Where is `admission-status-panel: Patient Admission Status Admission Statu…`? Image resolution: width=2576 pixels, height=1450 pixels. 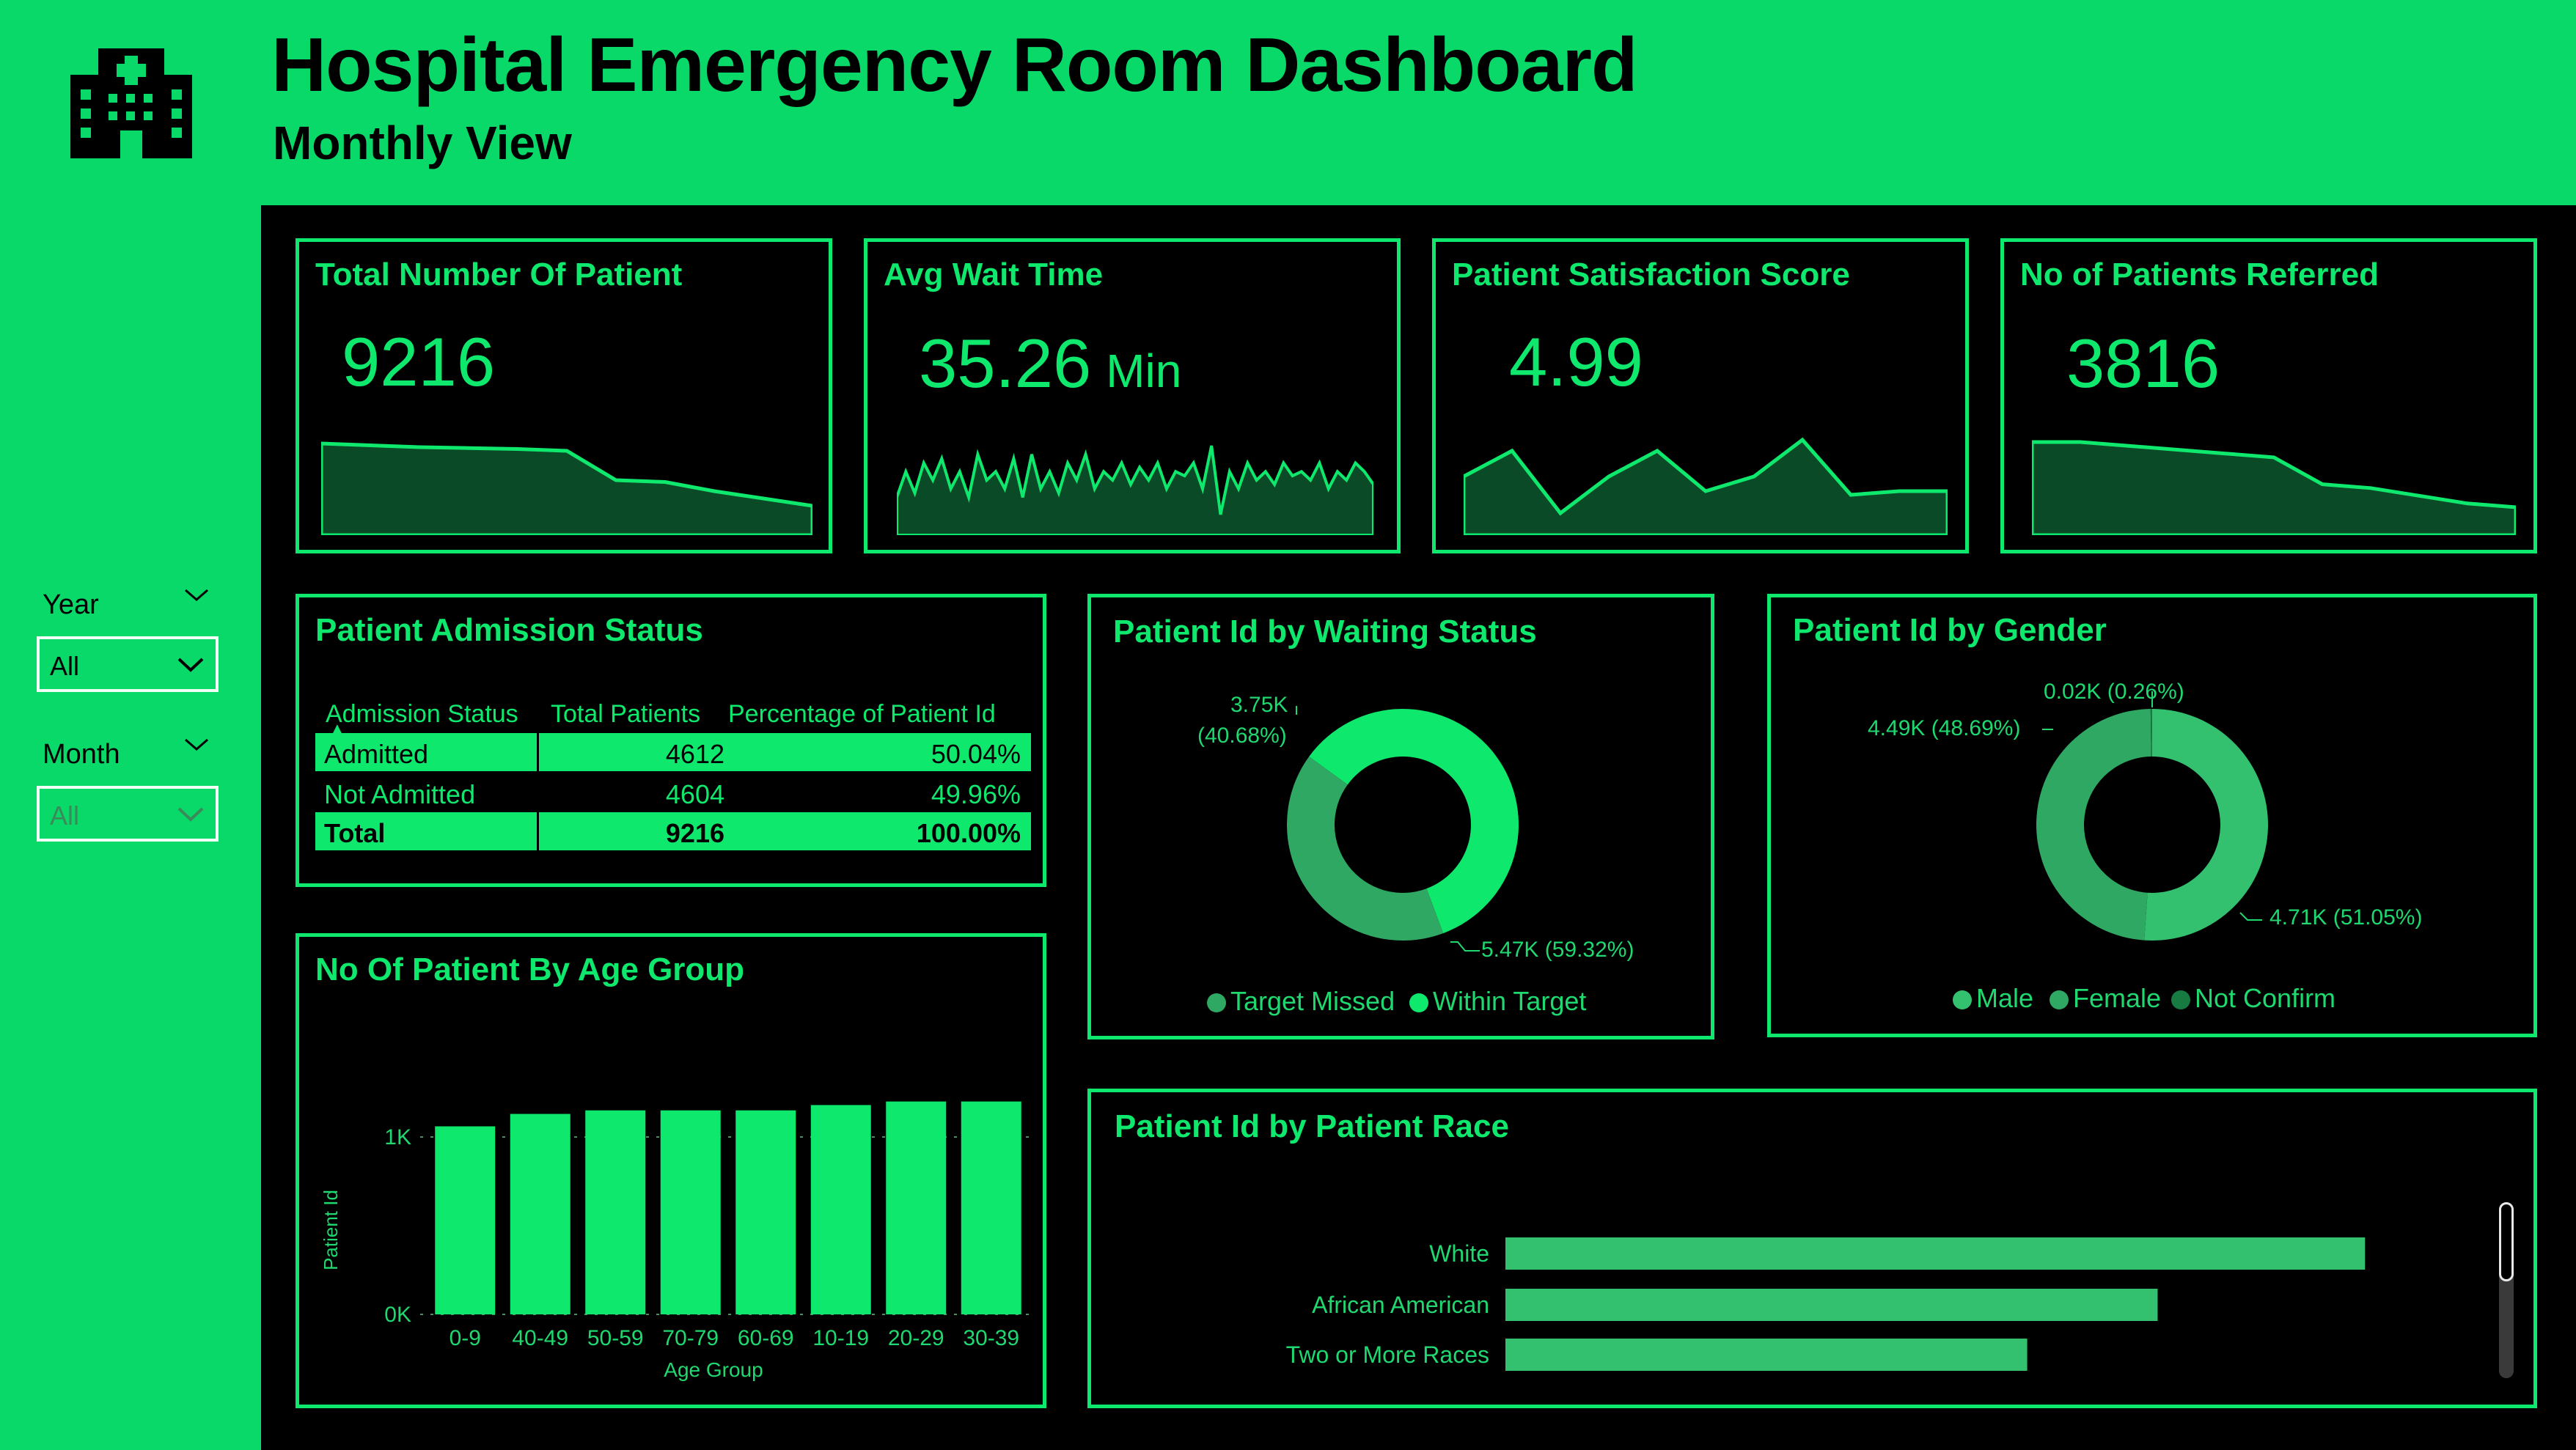 admission-status-panel: Patient Admission Status Admission Statu… is located at coordinates (671, 740).